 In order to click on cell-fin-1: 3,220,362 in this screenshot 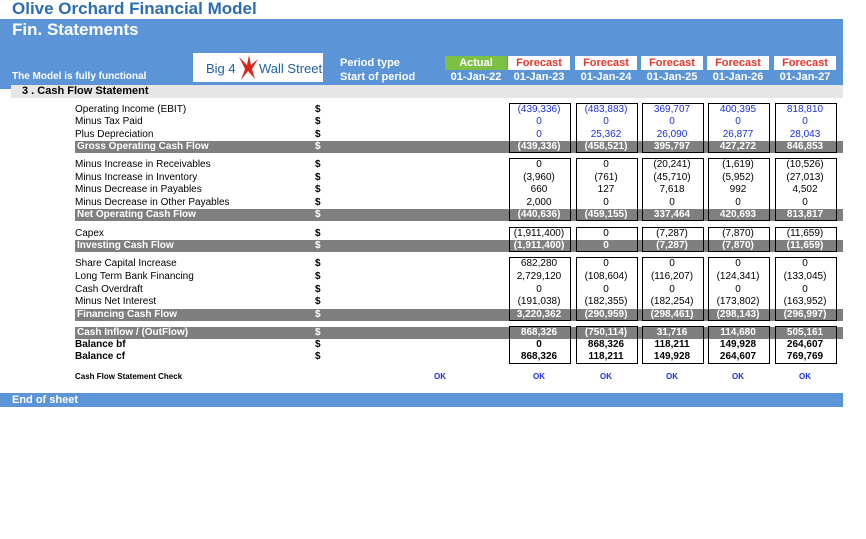, I will do `click(539, 315)`.